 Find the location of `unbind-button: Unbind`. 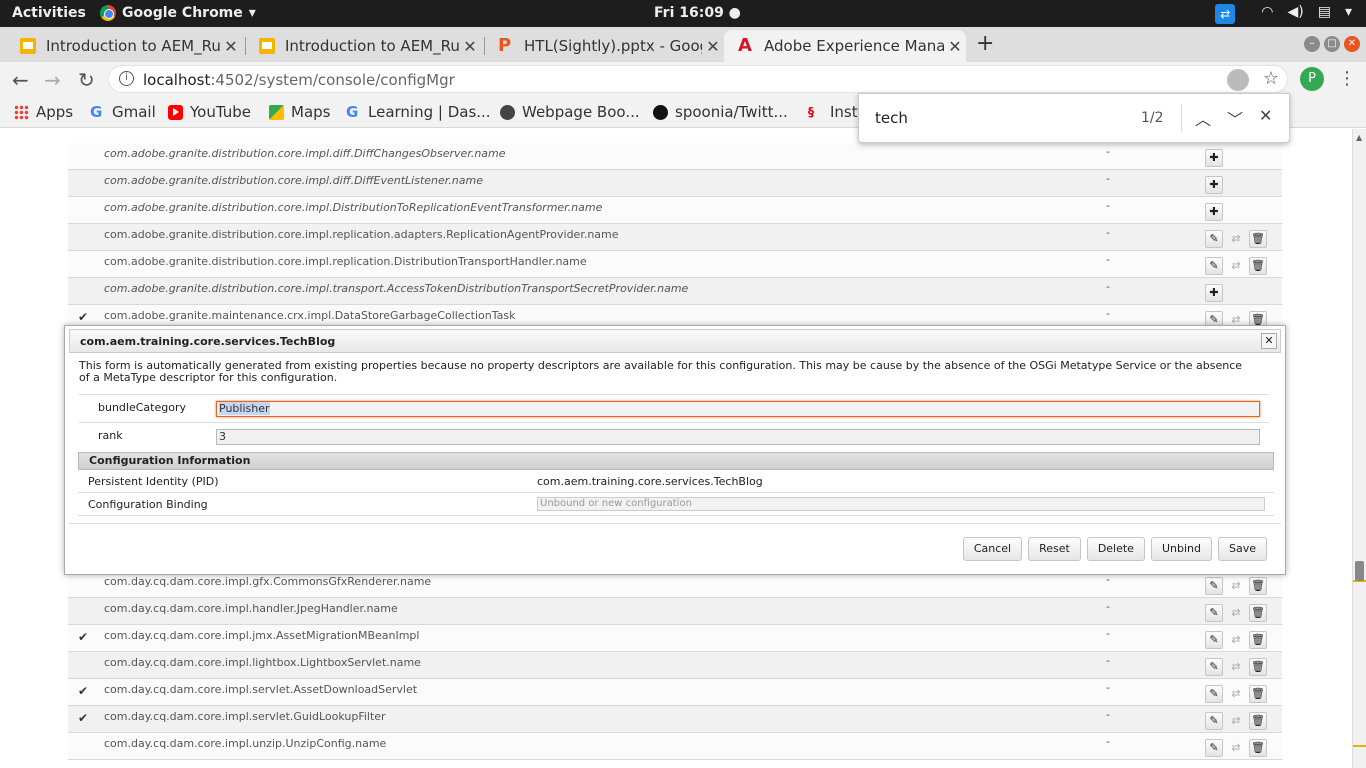

unbind-button: Unbind is located at coordinates (1181, 549).